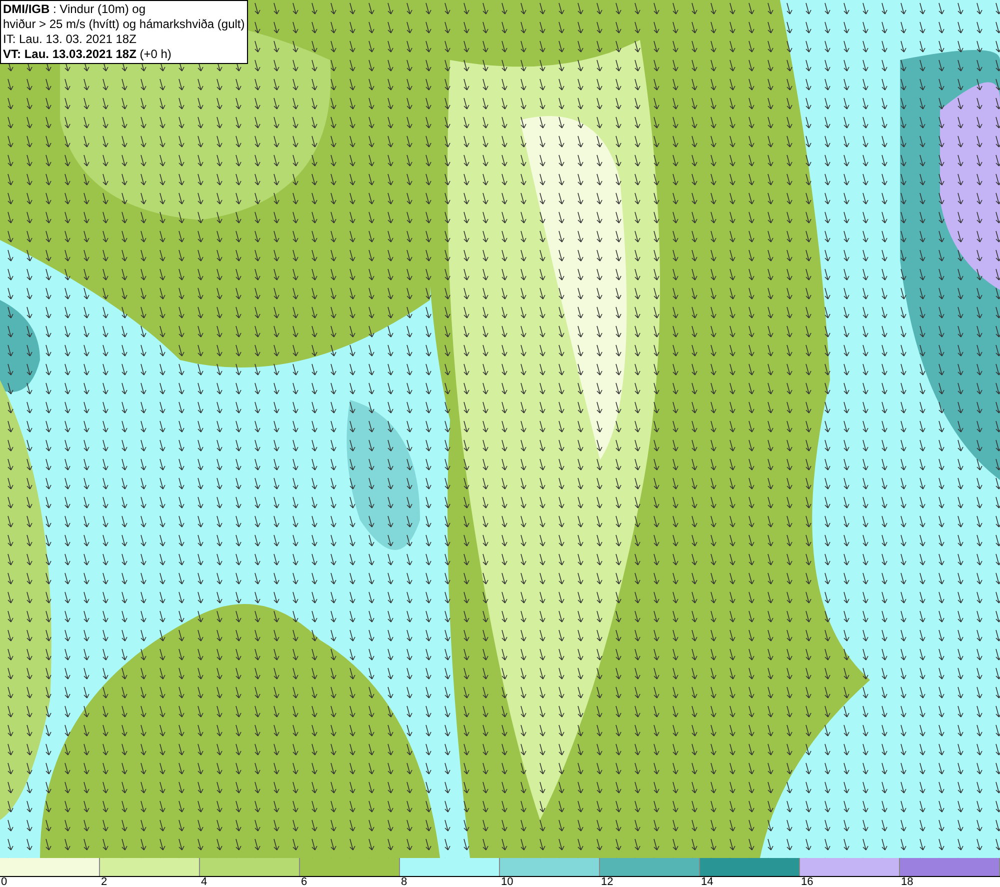  Describe the element at coordinates (607, 881) in the screenshot. I see `legend-label: 12` at that location.